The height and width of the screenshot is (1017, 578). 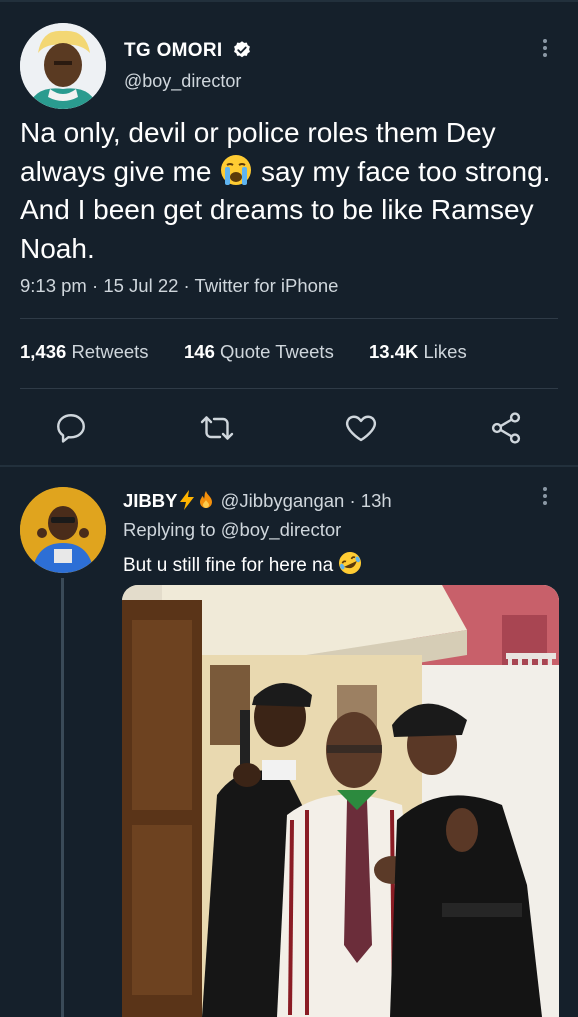 What do you see at coordinates (182, 81) in the screenshot?
I see `author-handle: @boy_director` at bounding box center [182, 81].